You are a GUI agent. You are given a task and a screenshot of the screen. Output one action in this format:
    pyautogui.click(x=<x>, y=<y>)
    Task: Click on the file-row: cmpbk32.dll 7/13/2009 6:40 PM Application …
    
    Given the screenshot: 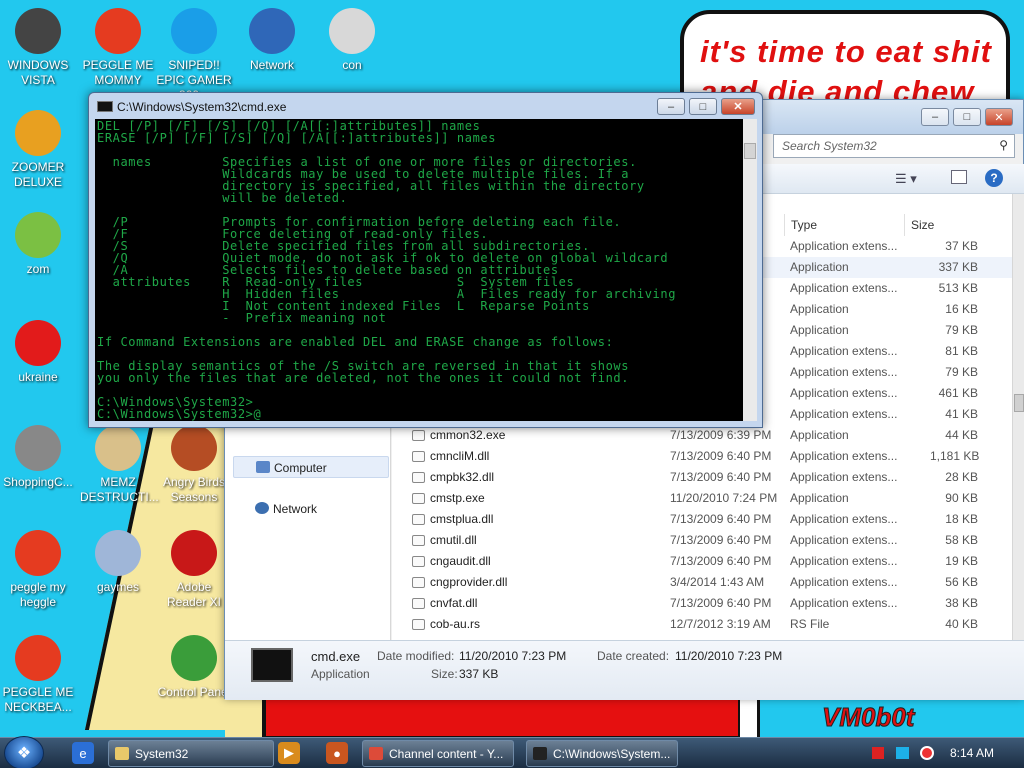 What is the action you would take?
    pyautogui.click(x=702, y=477)
    